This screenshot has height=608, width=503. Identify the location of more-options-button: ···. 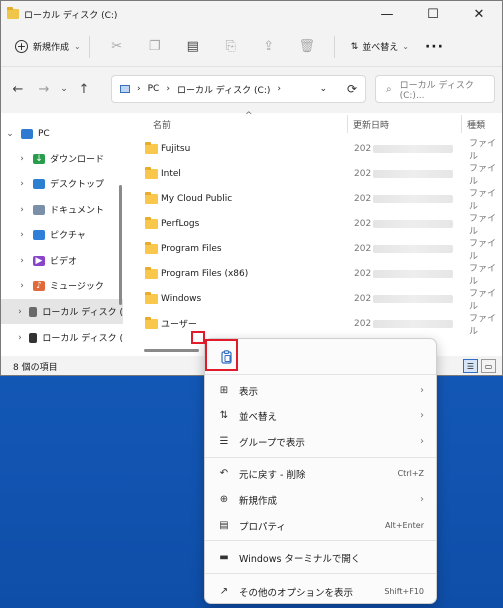
(434, 47).